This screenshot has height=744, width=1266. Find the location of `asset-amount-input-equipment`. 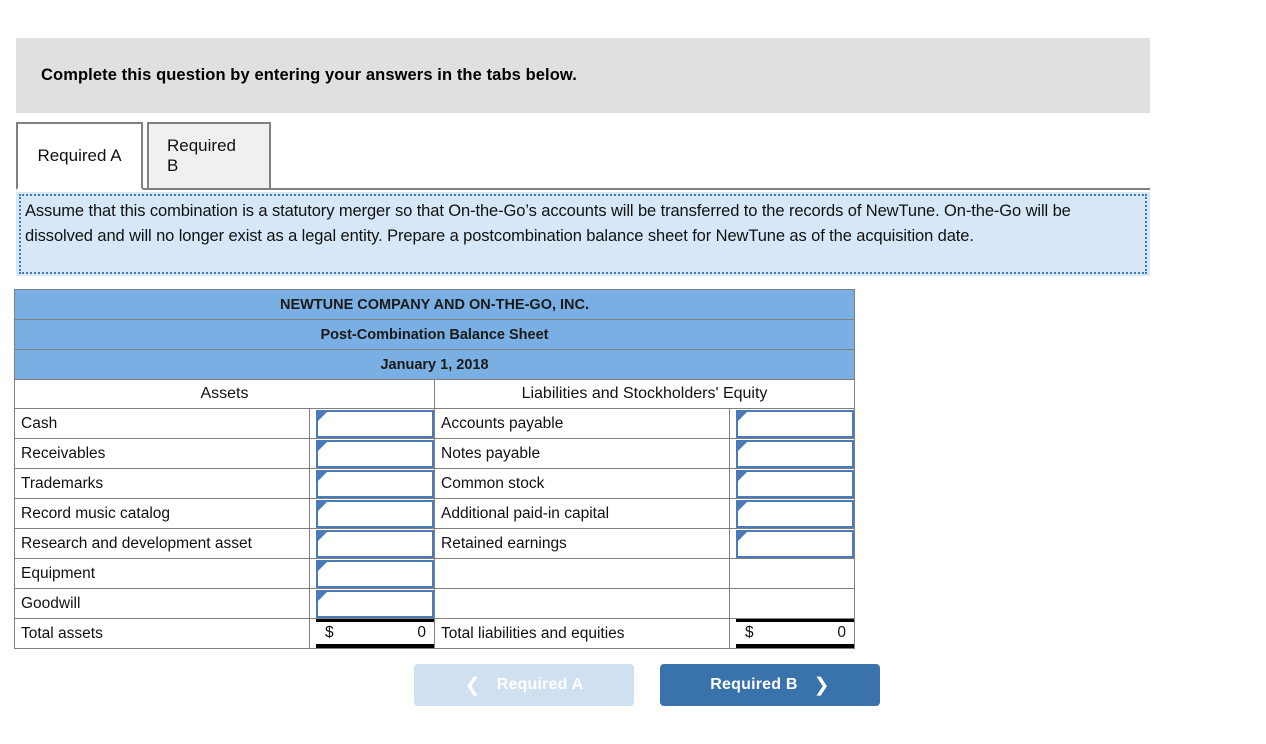

asset-amount-input-equipment is located at coordinates (375, 573).